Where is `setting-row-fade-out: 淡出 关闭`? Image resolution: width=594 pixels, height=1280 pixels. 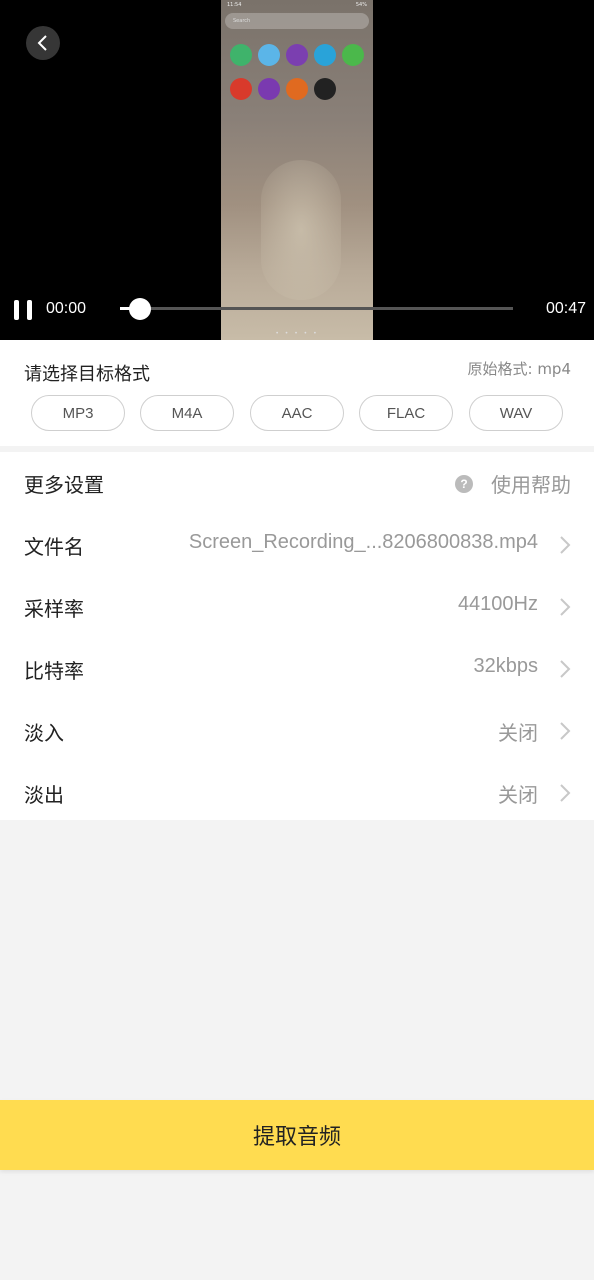
setting-row-fade-out: 淡出 关闭 is located at coordinates (297, 793).